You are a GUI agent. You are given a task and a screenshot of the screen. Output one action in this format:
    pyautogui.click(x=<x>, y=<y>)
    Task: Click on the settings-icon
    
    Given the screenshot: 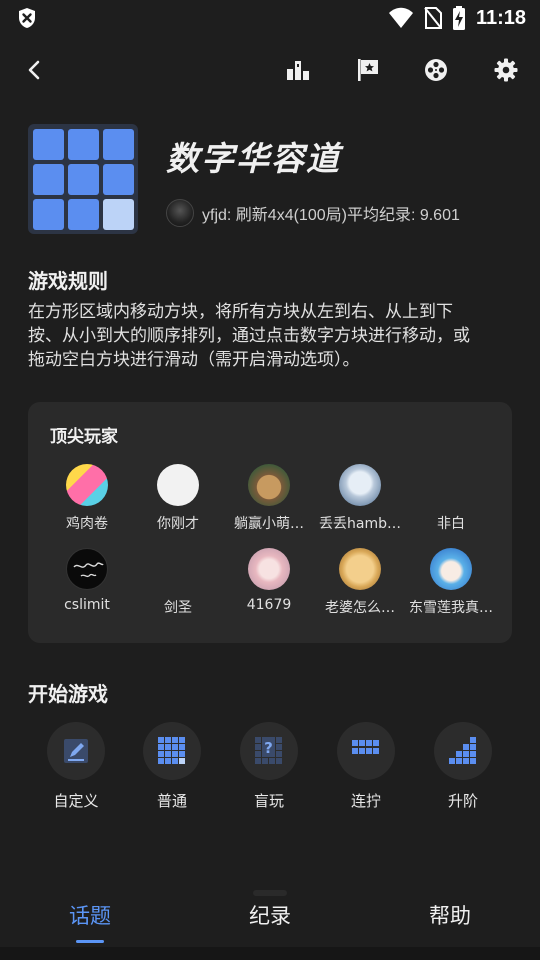 What is the action you would take?
    pyautogui.click(x=506, y=70)
    